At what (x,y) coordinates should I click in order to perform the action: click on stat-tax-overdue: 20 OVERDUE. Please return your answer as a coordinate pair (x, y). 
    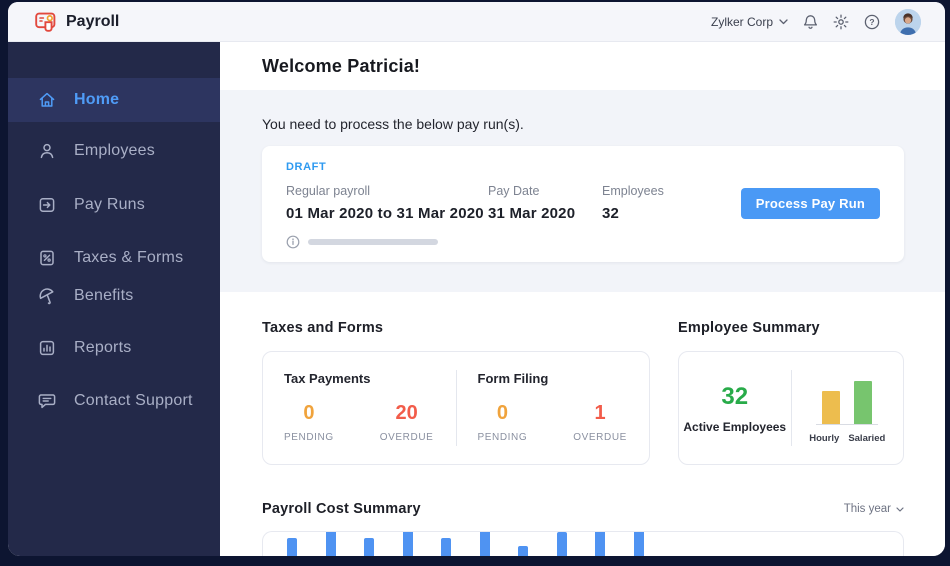
    Looking at the image, I should click on (407, 422).